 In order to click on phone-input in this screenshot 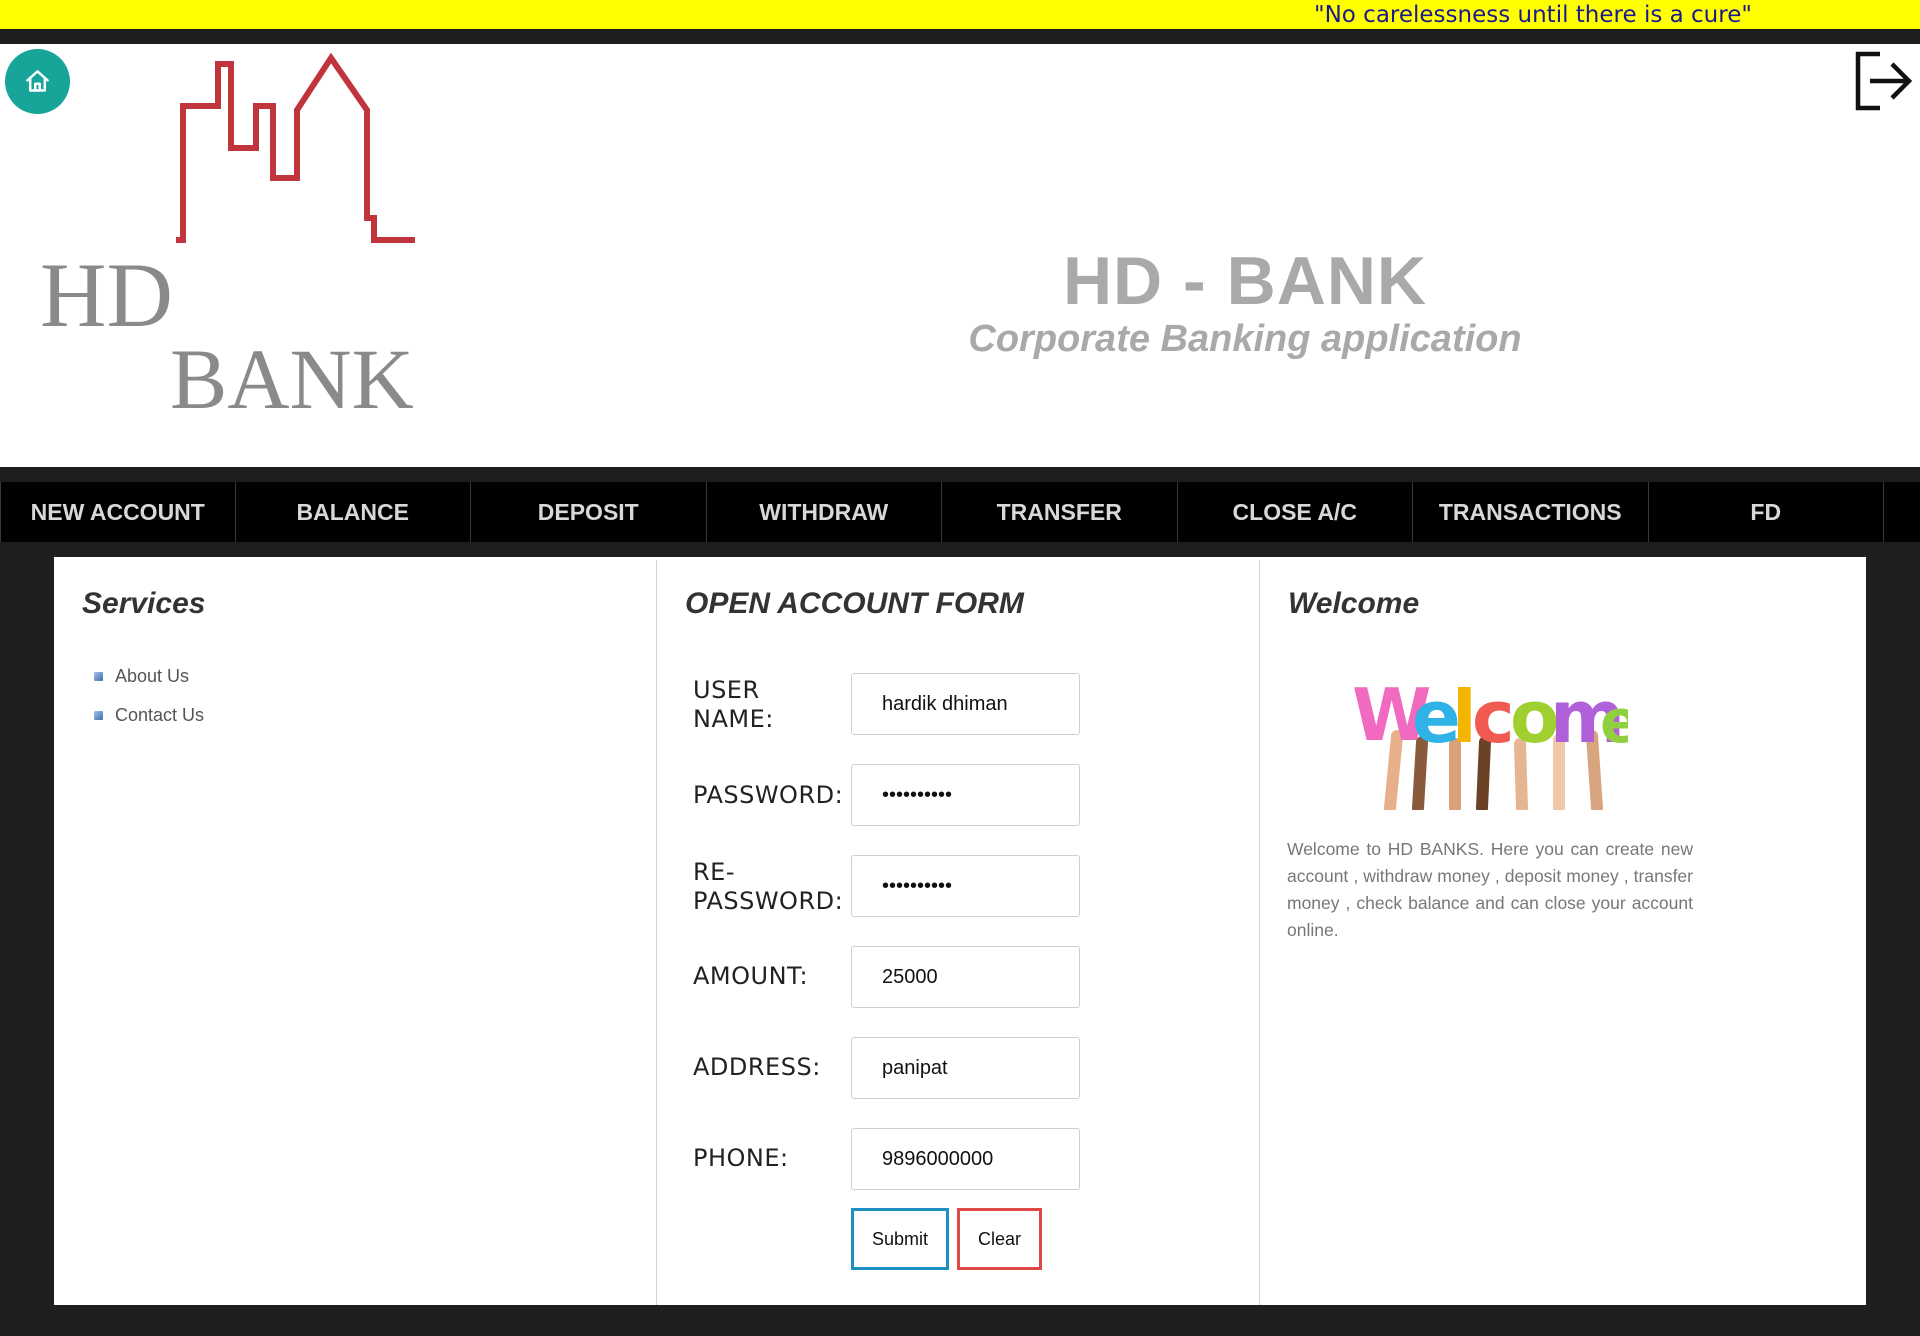, I will do `click(965, 1159)`.